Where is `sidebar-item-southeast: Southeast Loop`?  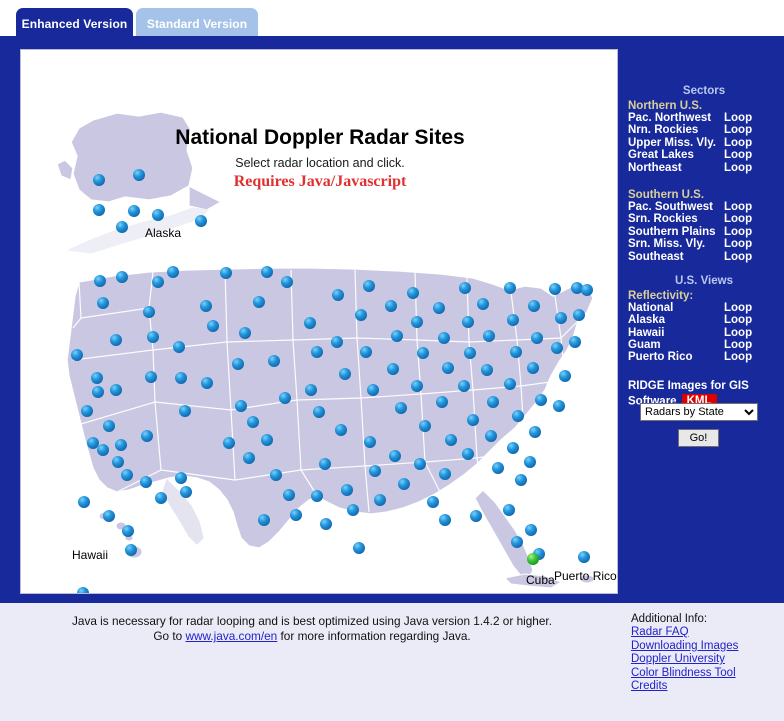 sidebar-item-southeast: Southeast Loop is located at coordinates (704, 257).